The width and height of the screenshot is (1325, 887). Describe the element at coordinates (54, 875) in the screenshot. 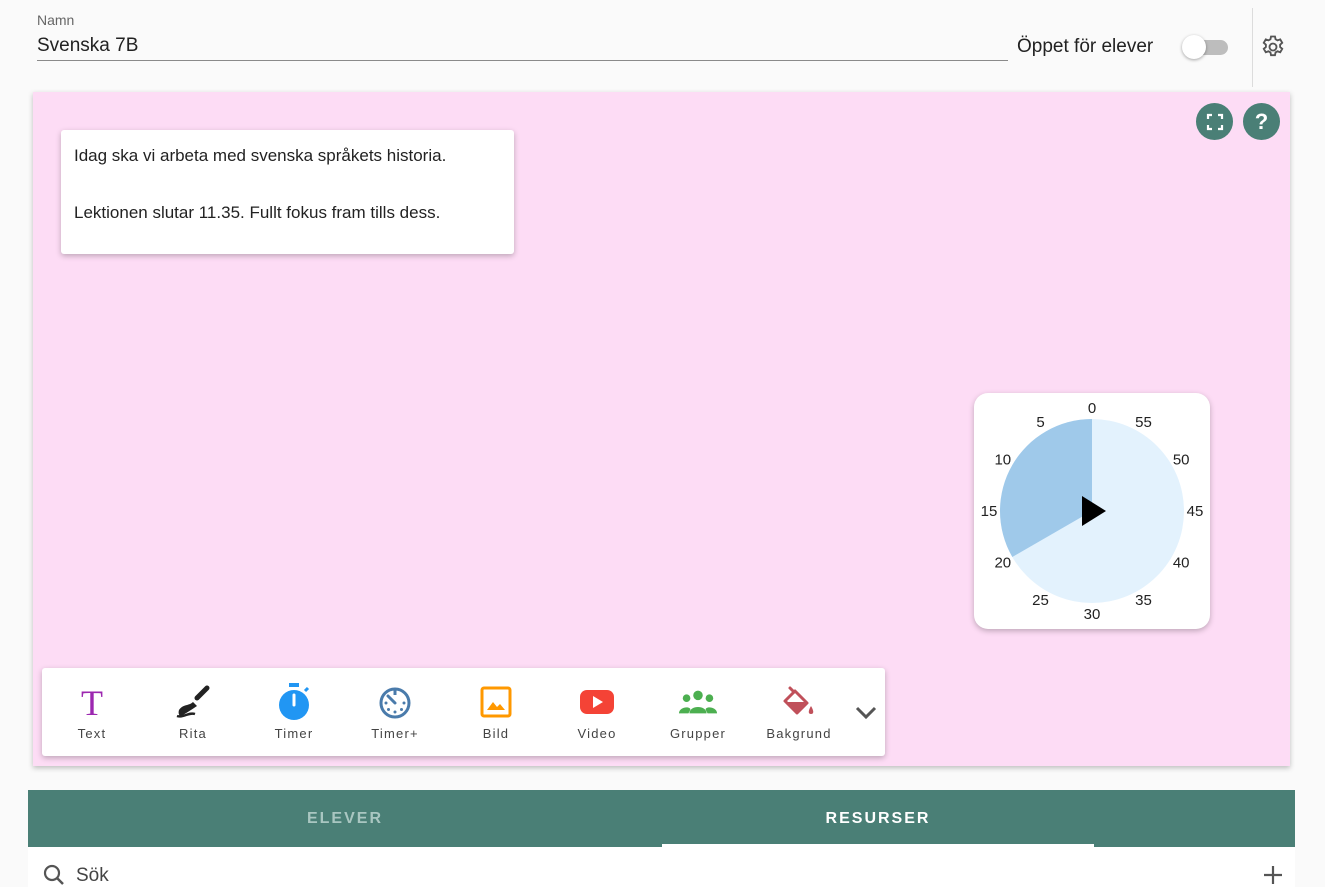

I see `search-icon` at that location.